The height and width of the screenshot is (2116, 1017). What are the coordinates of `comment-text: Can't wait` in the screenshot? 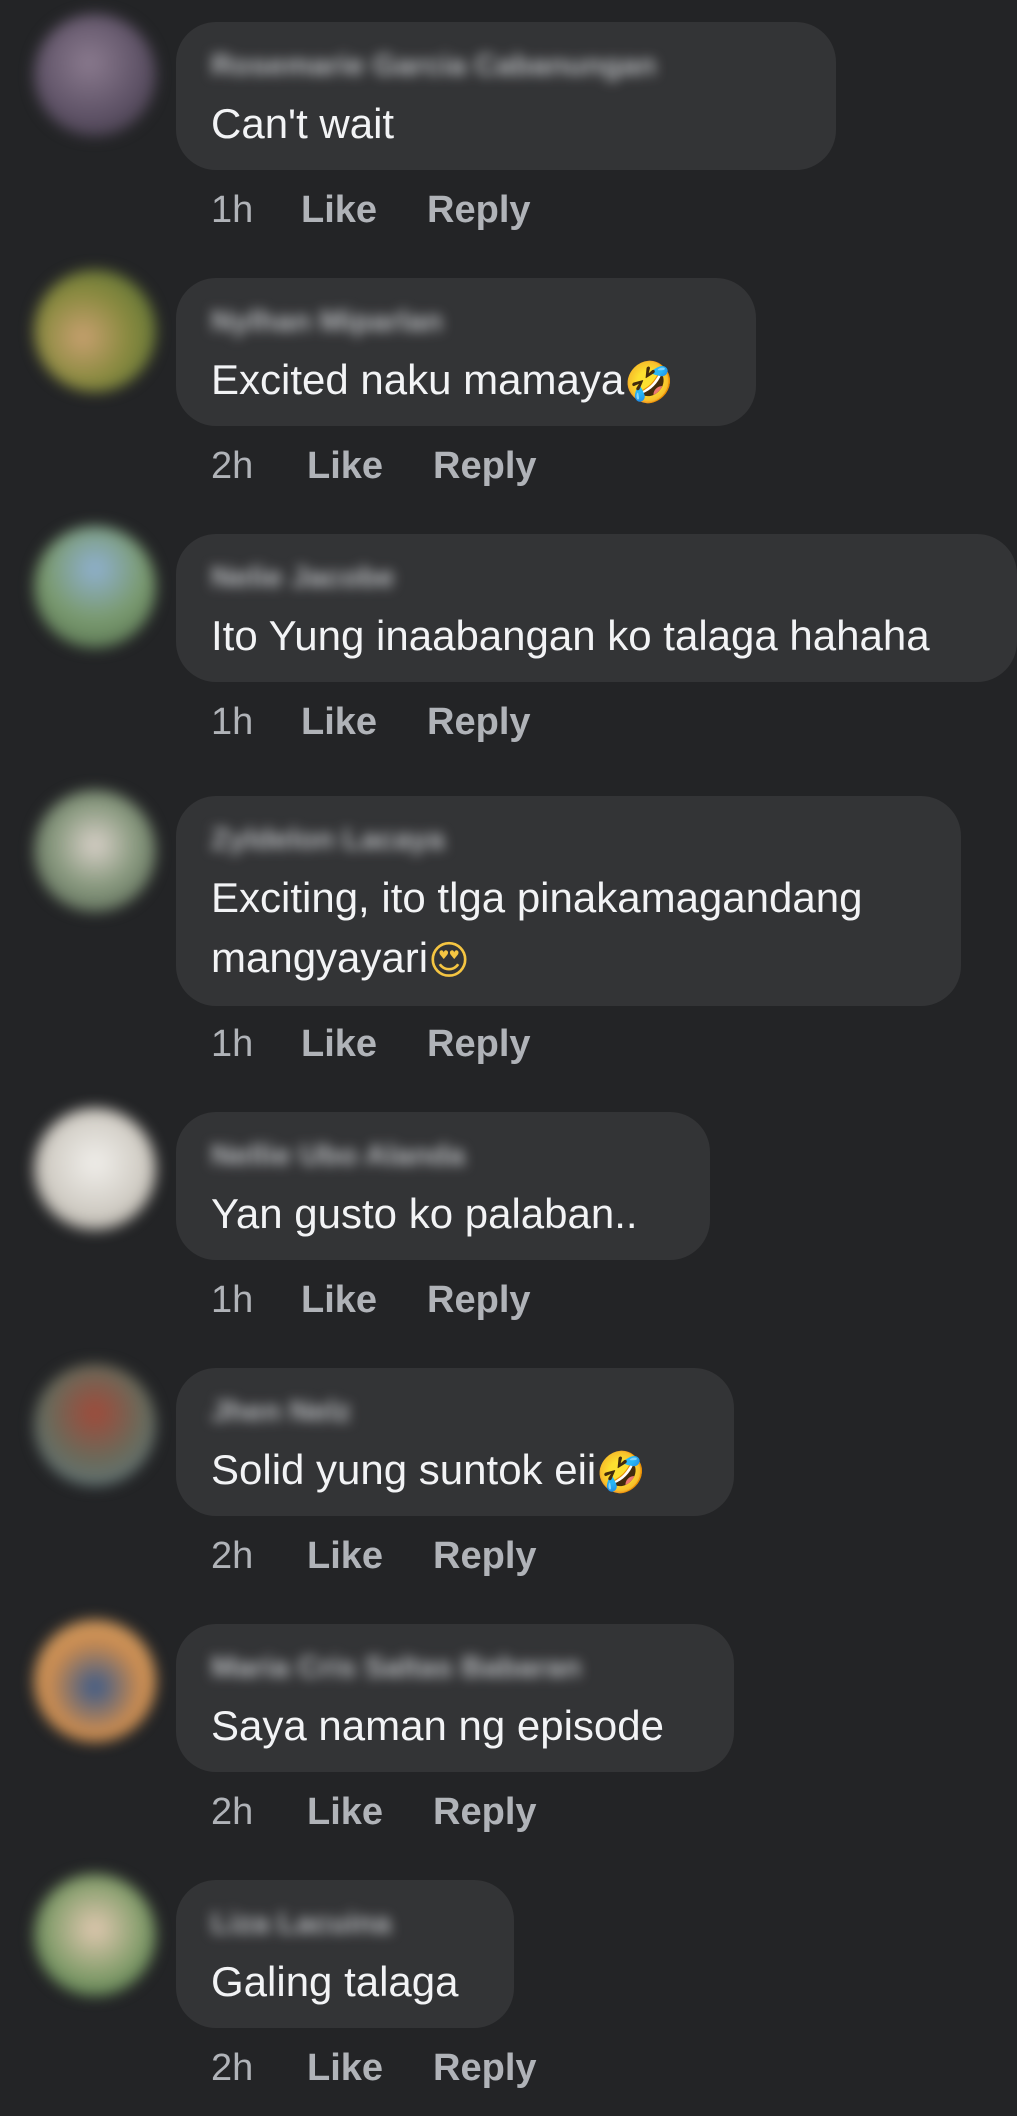 It's located at (505, 124).